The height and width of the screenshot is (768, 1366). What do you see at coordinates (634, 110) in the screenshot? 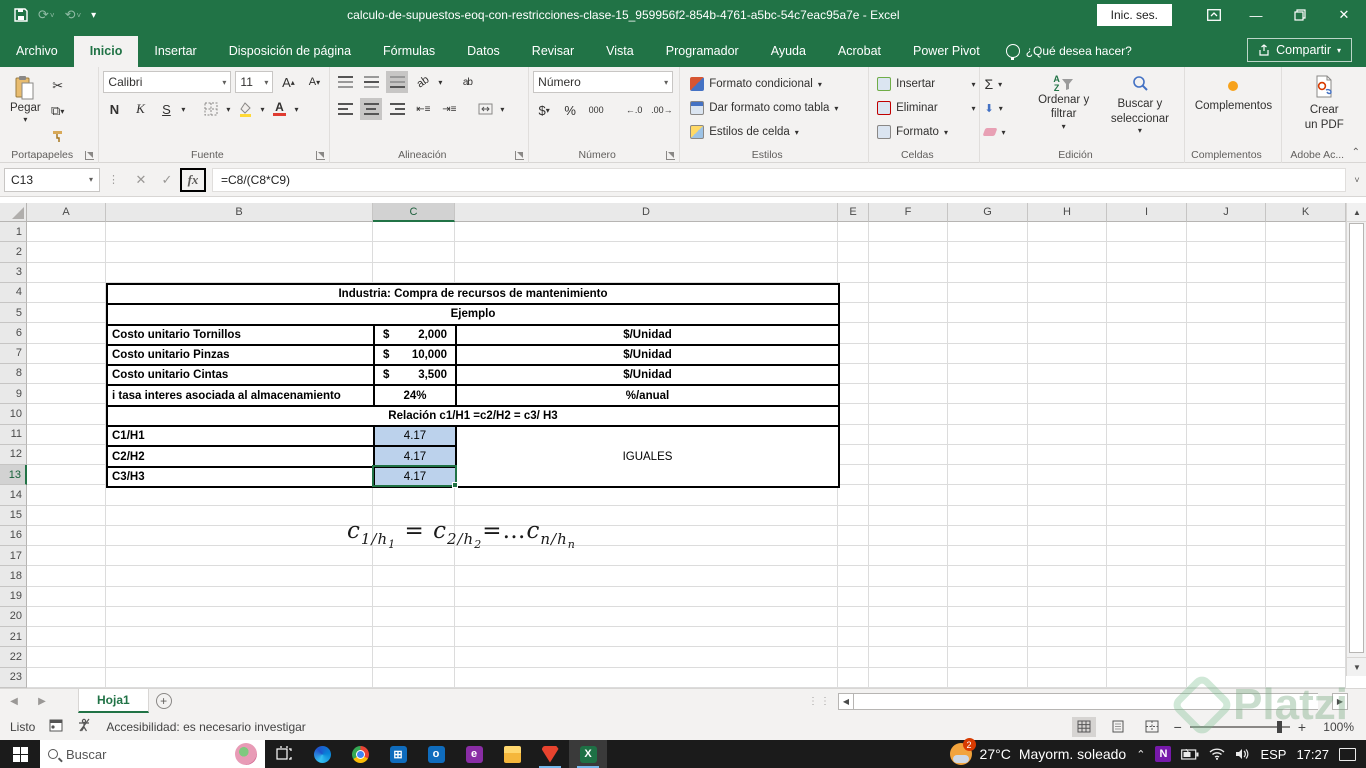
I see `increase-decimal-icon: ←.0` at bounding box center [634, 110].